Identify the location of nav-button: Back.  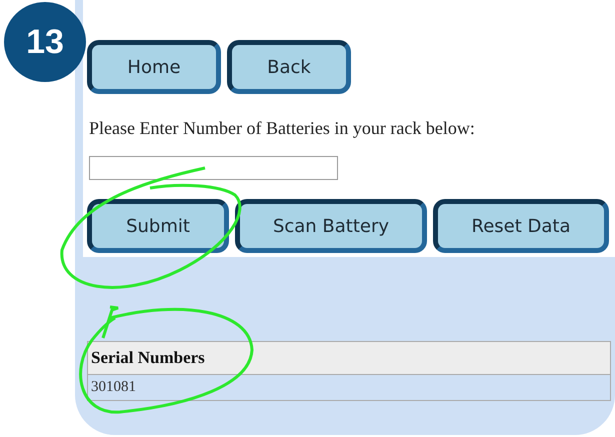
(289, 67).